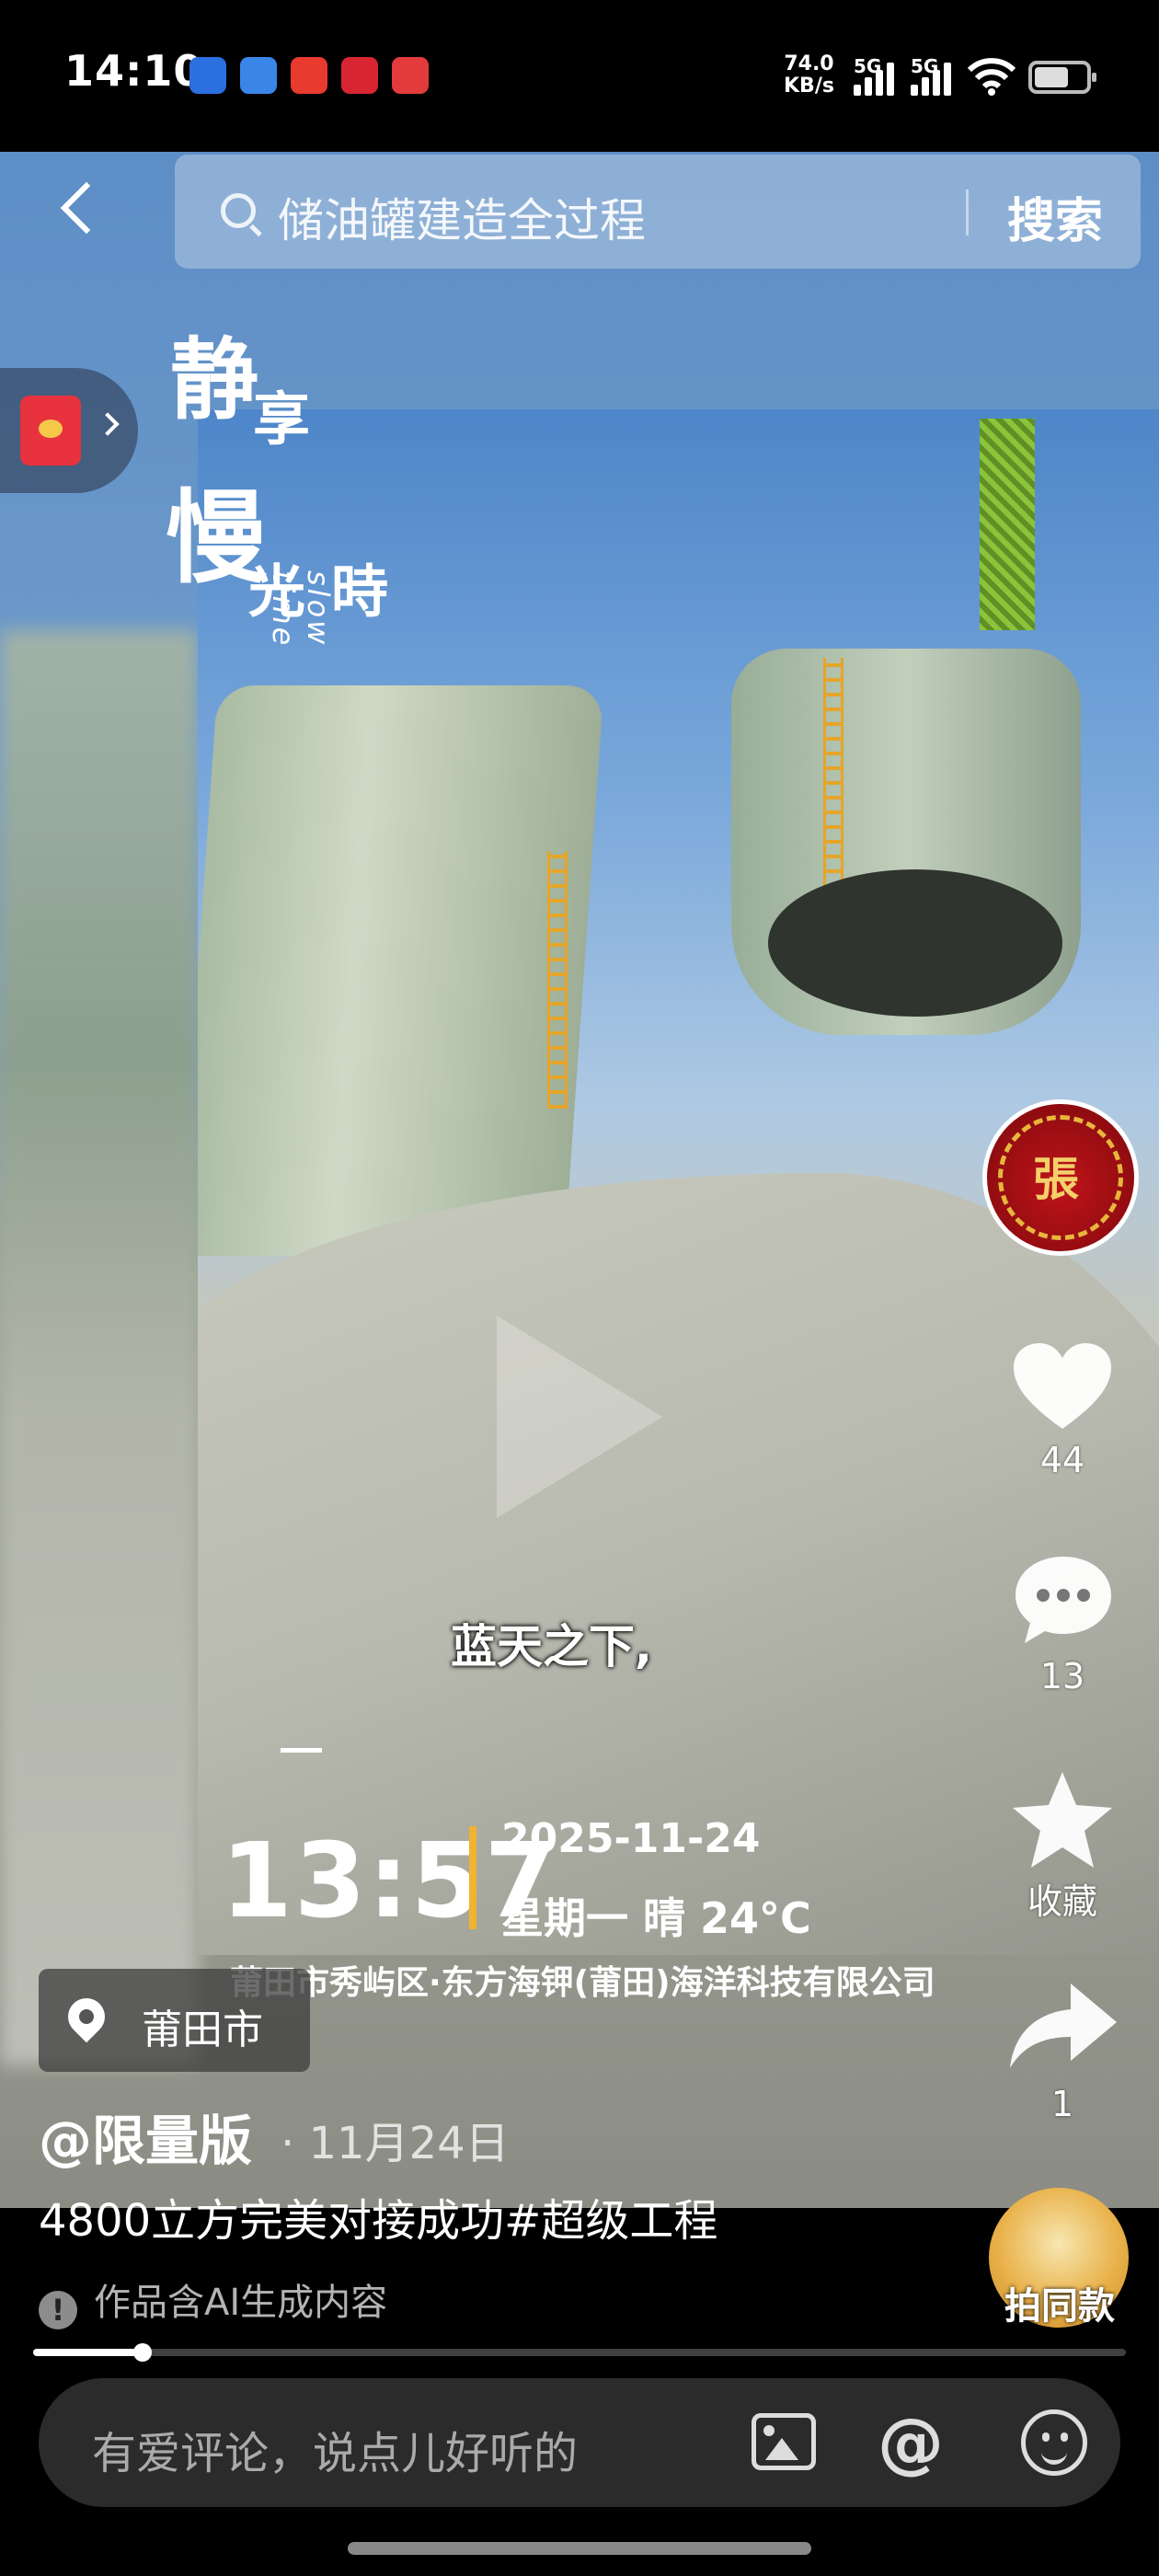 This screenshot has height=2576, width=1159. I want to click on favorite-label-text: 收藏, so click(1062, 1901).